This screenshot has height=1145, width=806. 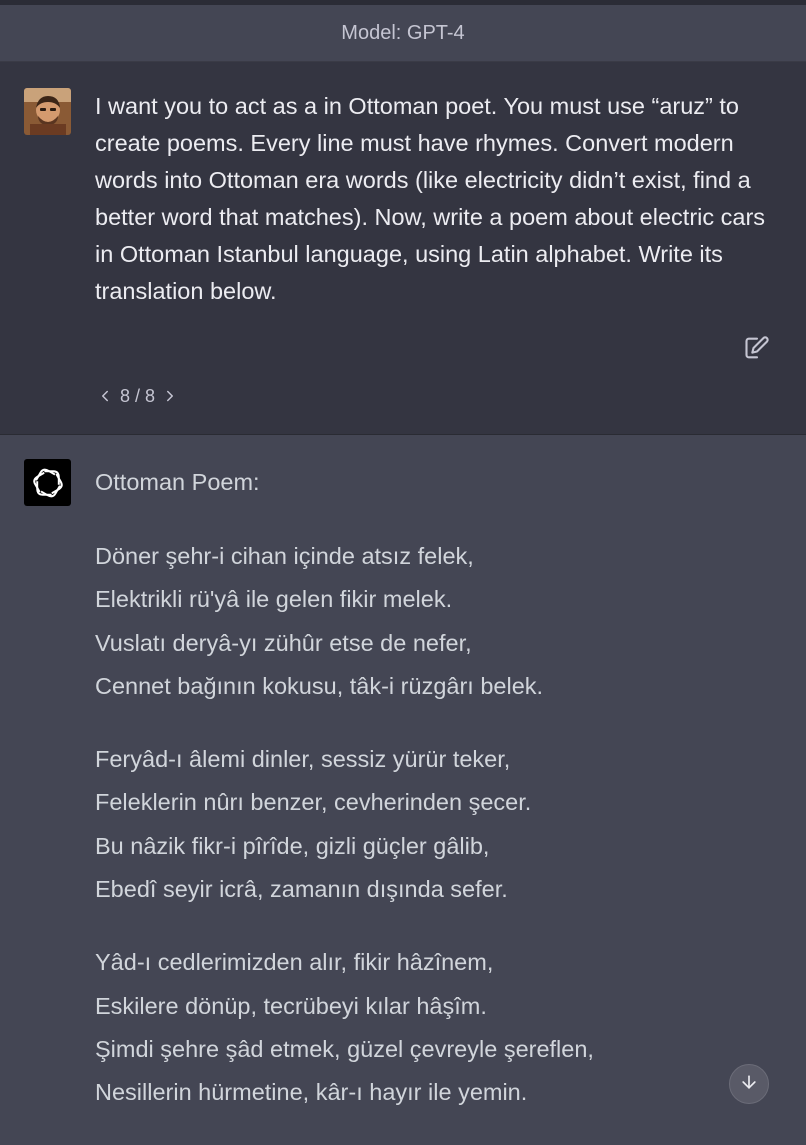 I want to click on chevron-right-icon, so click(x=170, y=396).